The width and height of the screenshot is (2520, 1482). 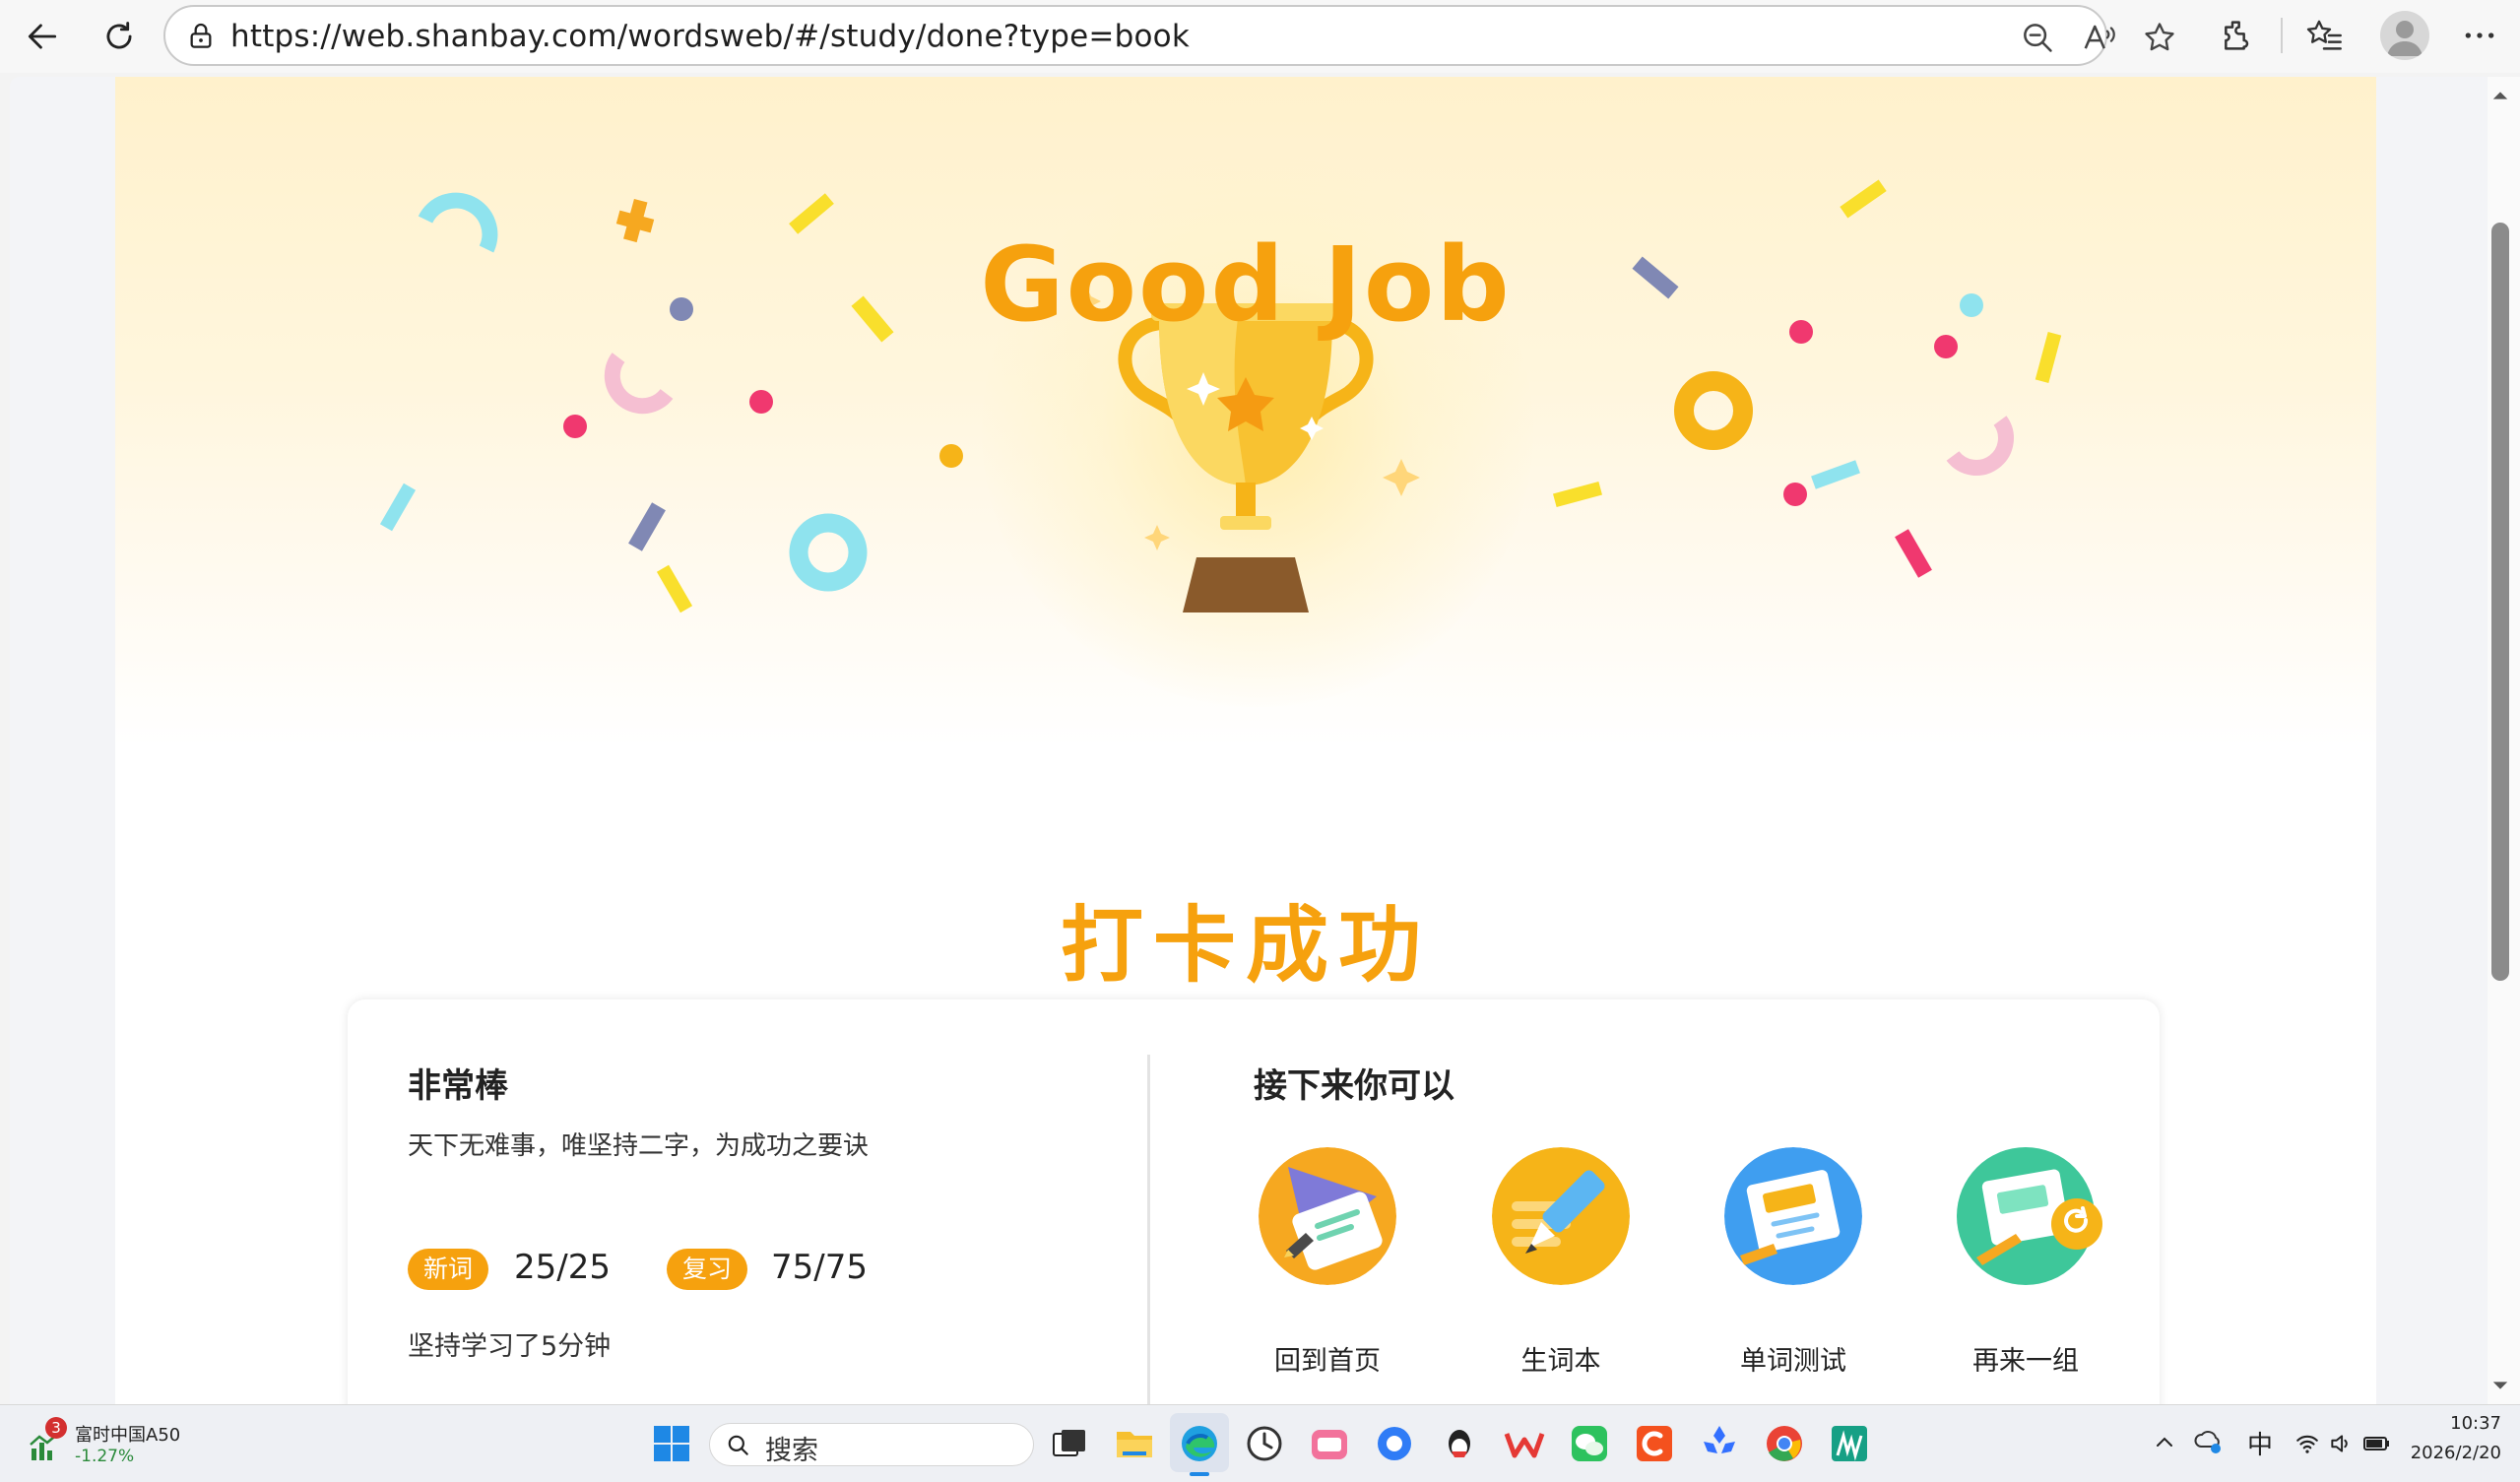 I want to click on wifi-icon, so click(x=2307, y=1443).